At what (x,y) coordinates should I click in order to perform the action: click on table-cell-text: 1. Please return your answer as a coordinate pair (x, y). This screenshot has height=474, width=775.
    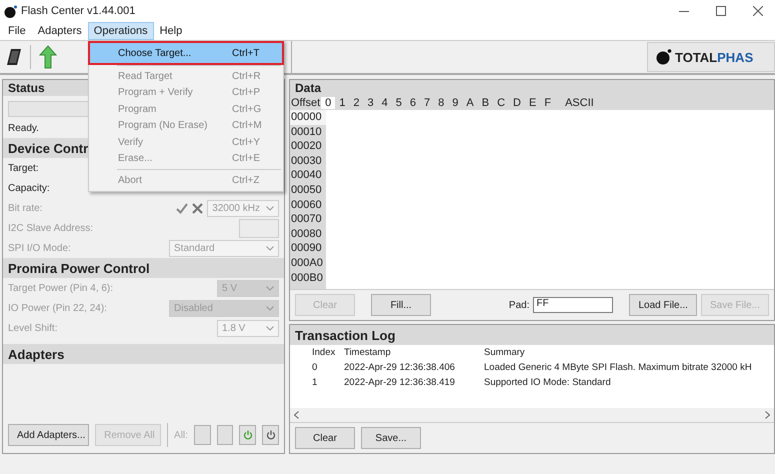
    Looking at the image, I should click on (315, 382).